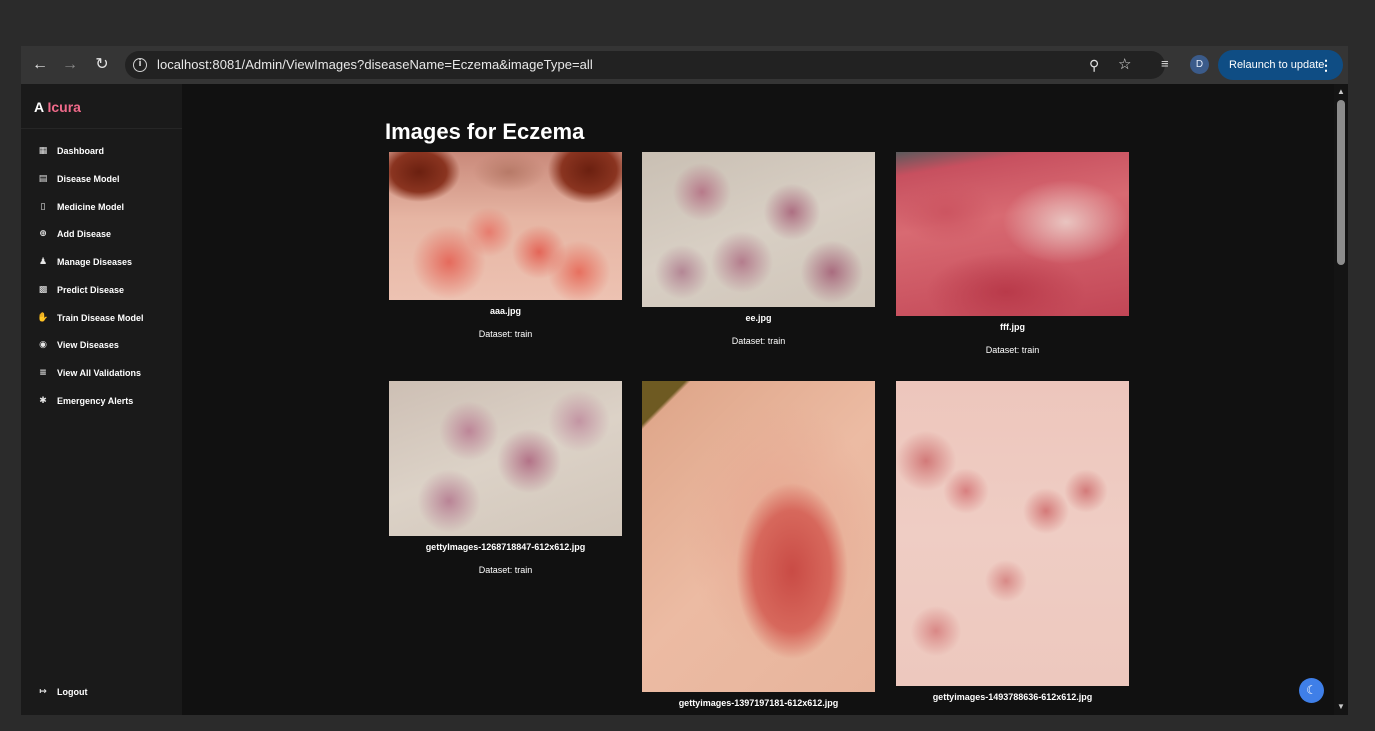  Describe the element at coordinates (43, 151) in the screenshot. I see `dashboard-icon: ▦` at that location.